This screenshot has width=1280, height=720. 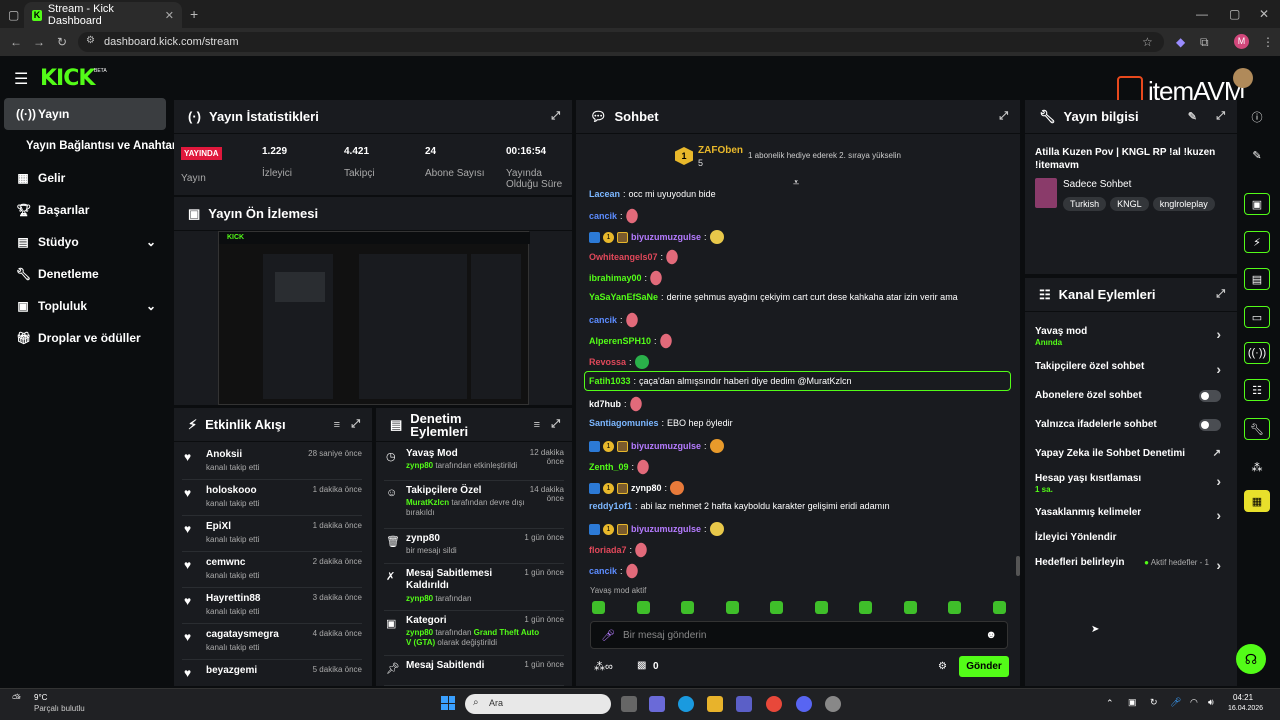 I want to click on event-item: ♥ Anoksii kanalı takip etti 28 saniye önce, so click(x=272, y=462).